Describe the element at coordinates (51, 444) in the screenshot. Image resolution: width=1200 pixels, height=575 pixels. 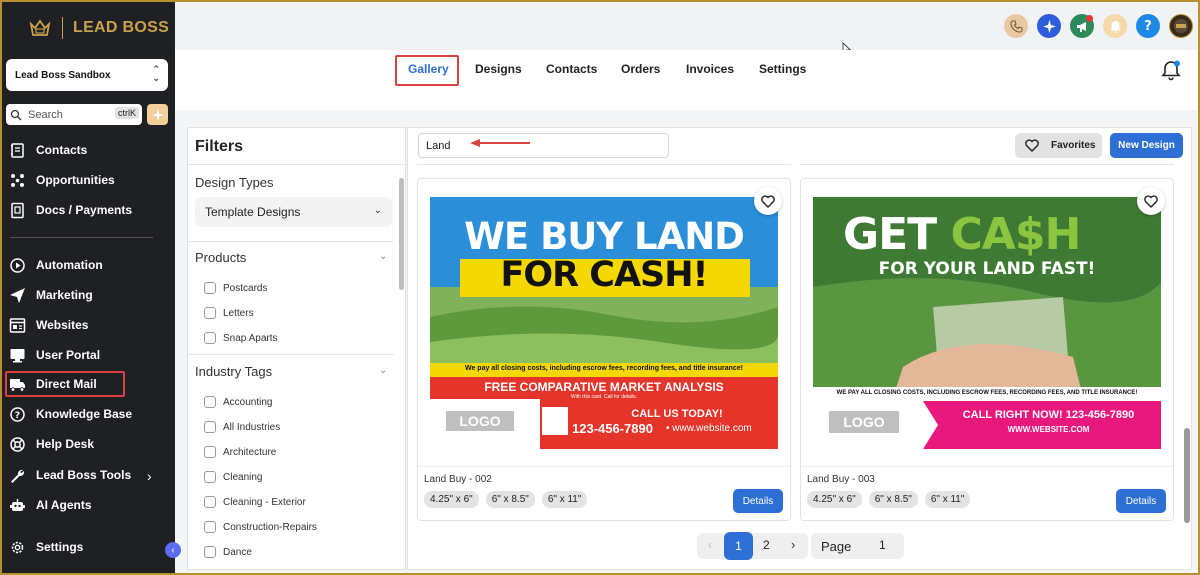
I see `sidebar-item-help-desk: Help Desk` at that location.